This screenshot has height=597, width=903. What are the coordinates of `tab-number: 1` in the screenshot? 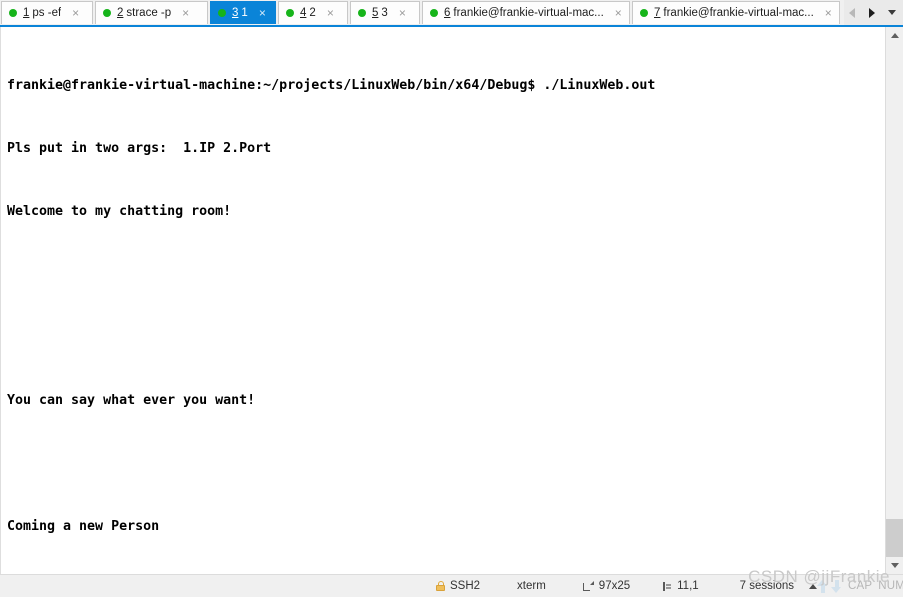 It's located at (26, 13).